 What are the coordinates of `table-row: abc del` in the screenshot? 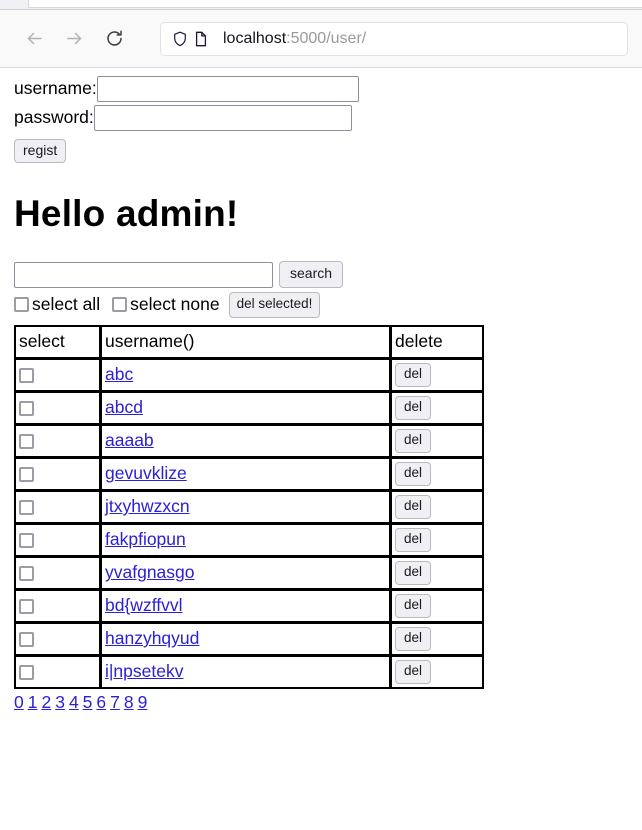 It's located at (249, 374).